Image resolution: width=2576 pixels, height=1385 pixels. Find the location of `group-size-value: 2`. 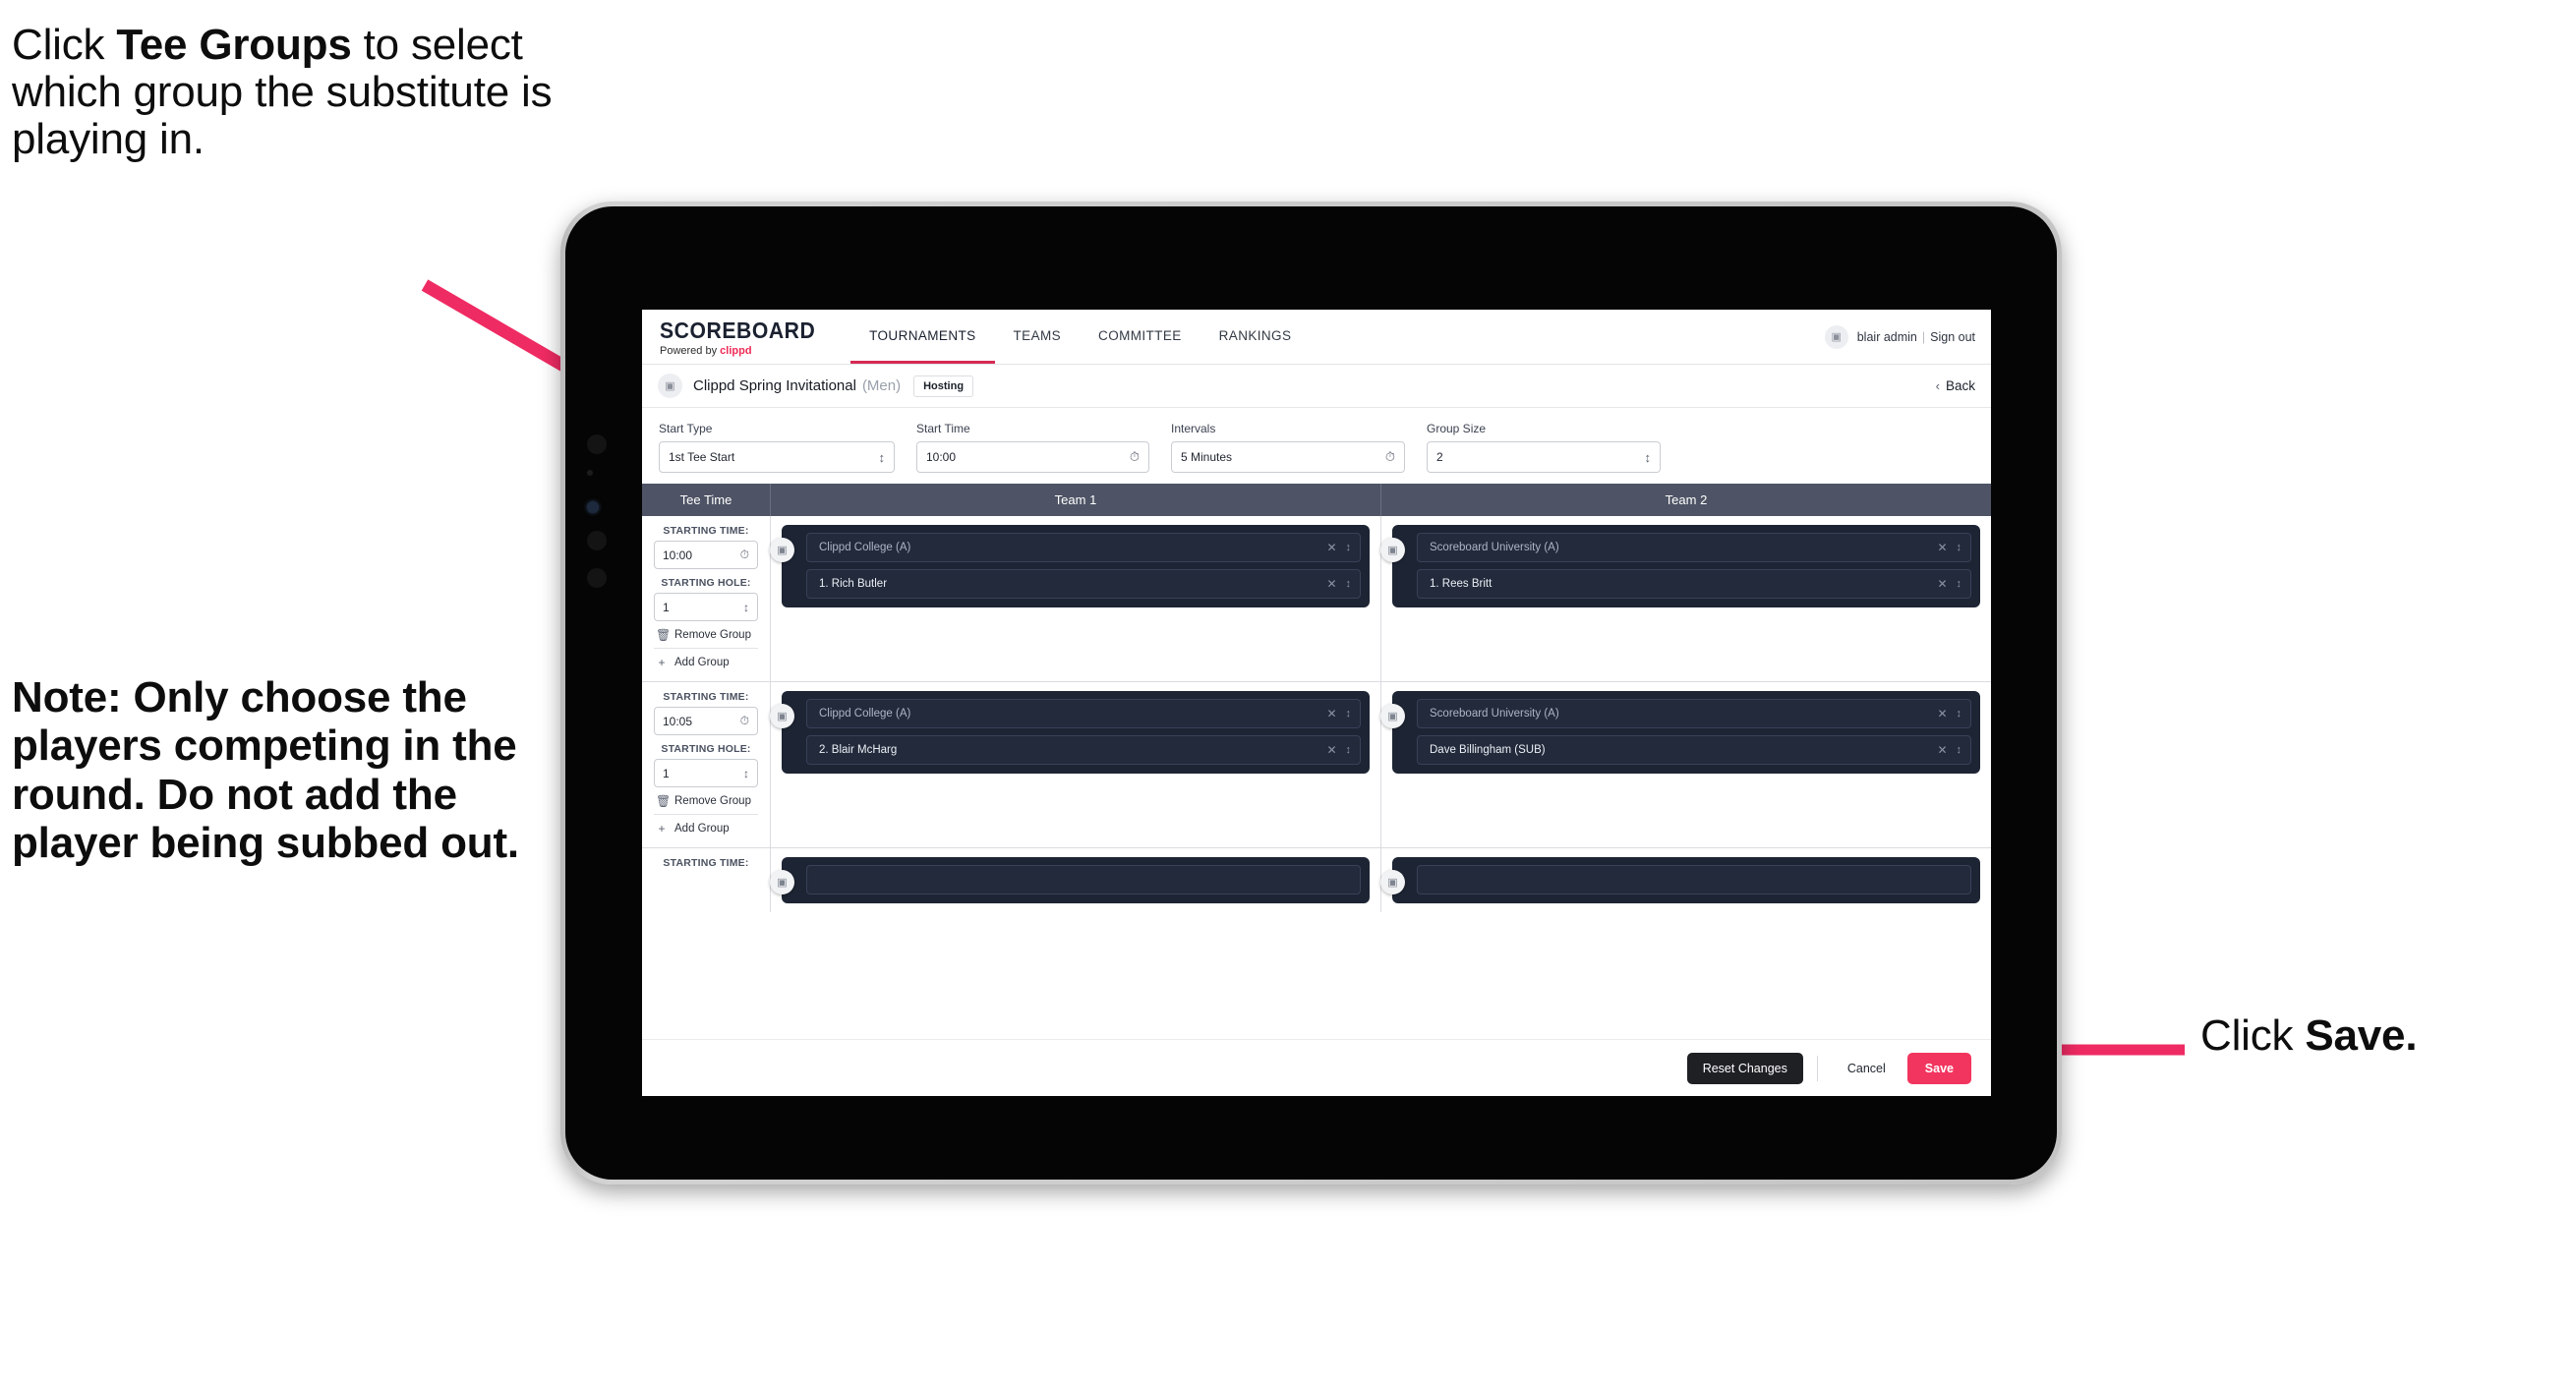

group-size-value: 2 is located at coordinates (1439, 457).